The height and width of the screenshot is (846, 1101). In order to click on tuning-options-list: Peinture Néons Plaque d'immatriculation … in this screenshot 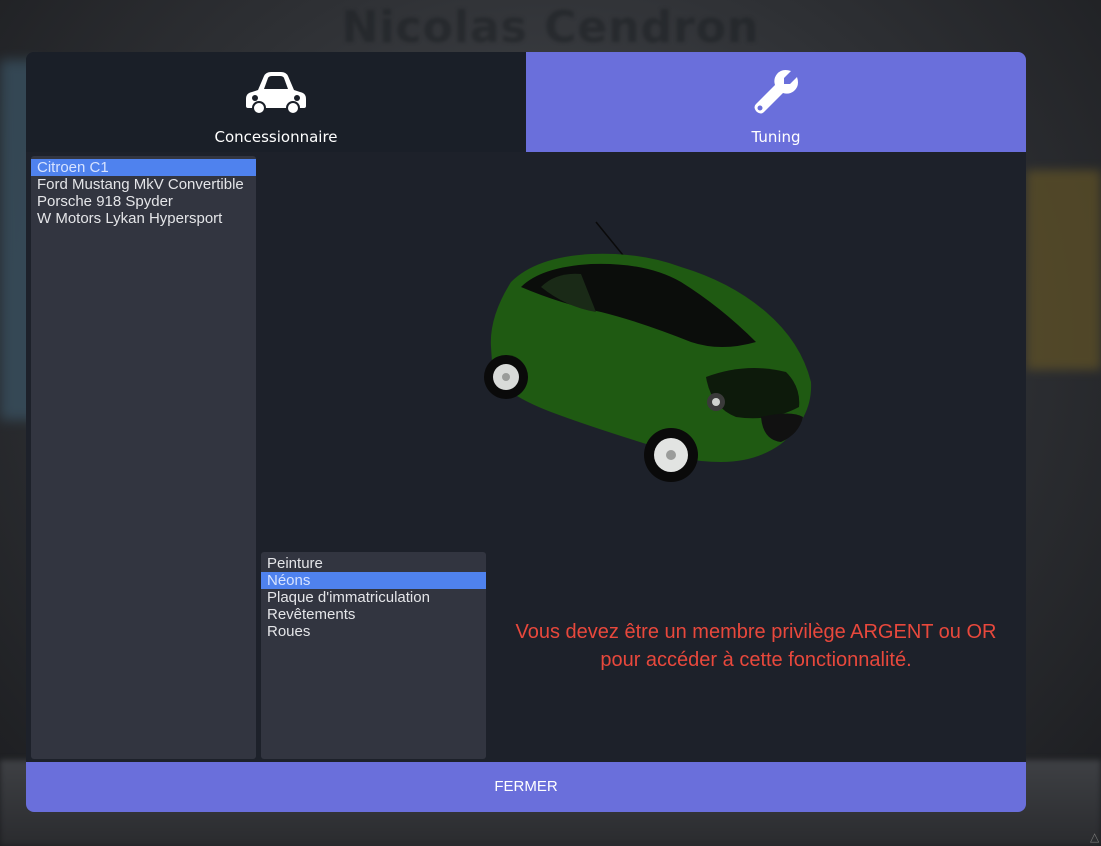, I will do `click(373, 655)`.